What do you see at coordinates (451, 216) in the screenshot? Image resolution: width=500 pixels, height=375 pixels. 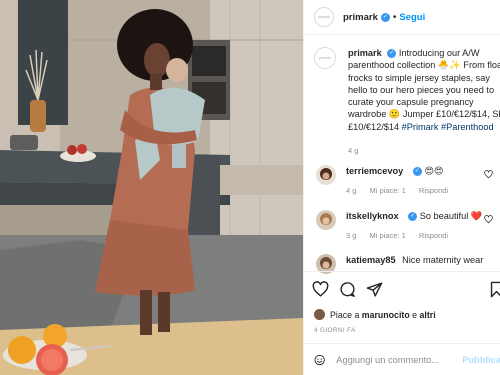 I see `comment-text: So beautiful ❤️` at bounding box center [451, 216].